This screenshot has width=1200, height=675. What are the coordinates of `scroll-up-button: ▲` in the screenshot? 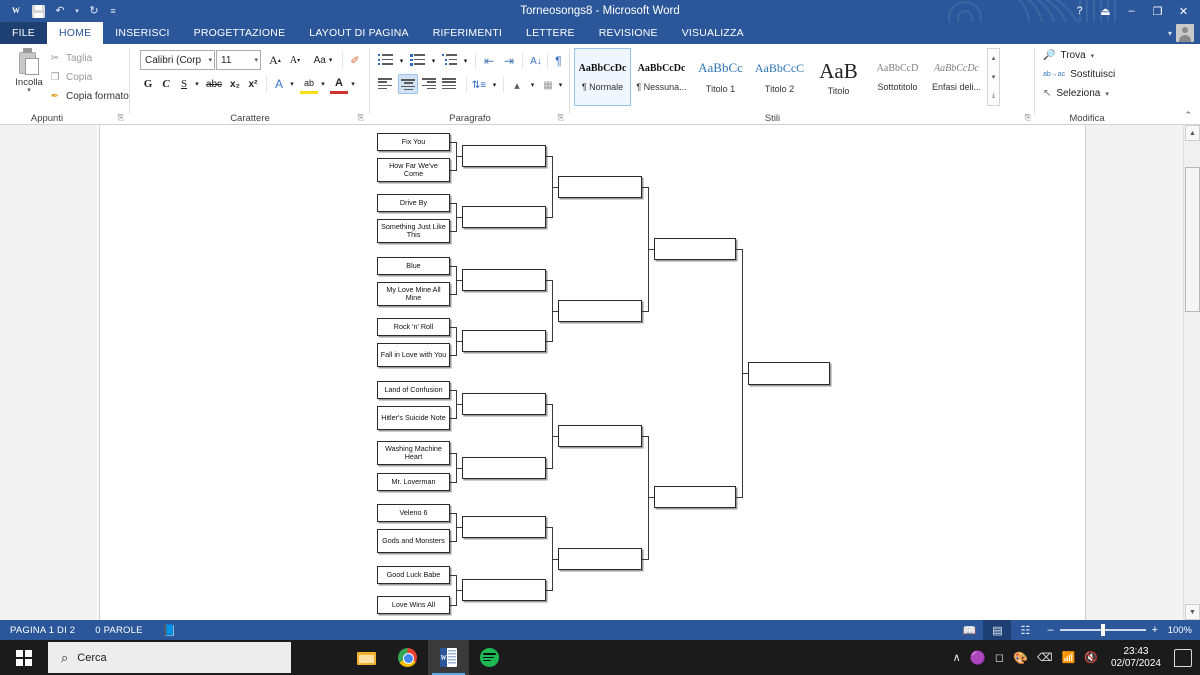 It's located at (1192, 133).